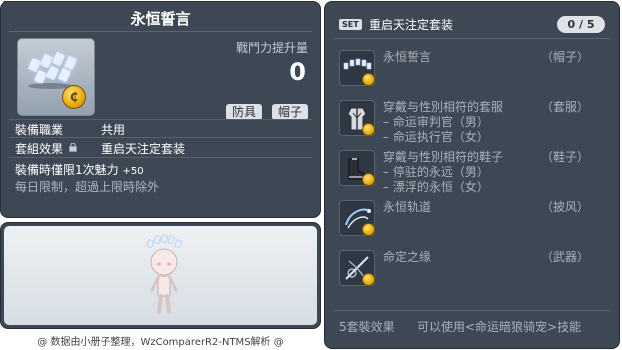  I want to click on set-bonus-description: 可以使用<命运暗狼骑宠>技能, so click(499, 327).